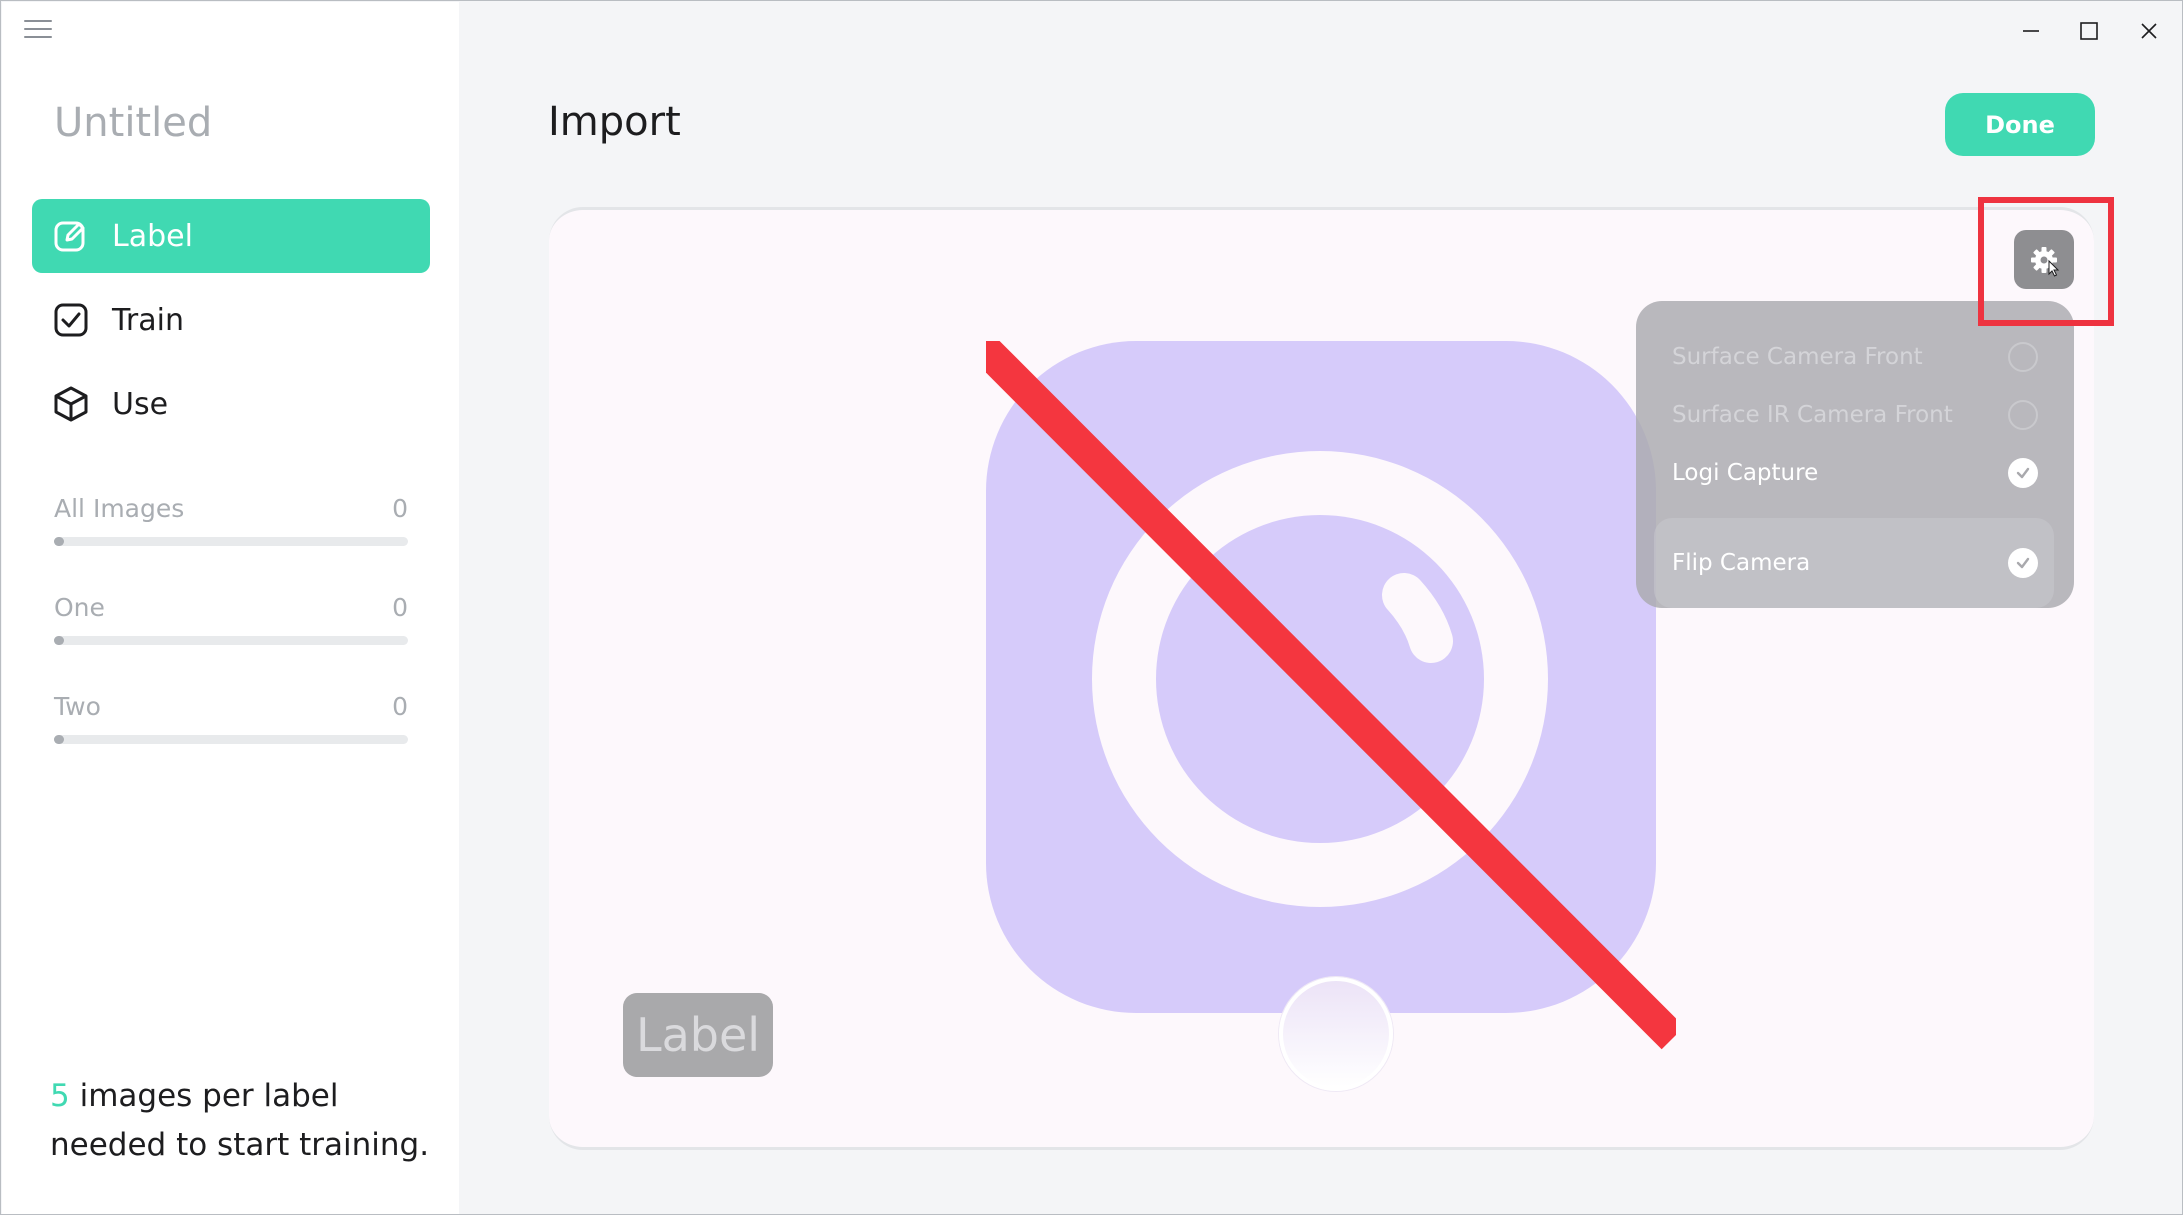  Describe the element at coordinates (77, 706) in the screenshot. I see `label-name: Two` at that location.